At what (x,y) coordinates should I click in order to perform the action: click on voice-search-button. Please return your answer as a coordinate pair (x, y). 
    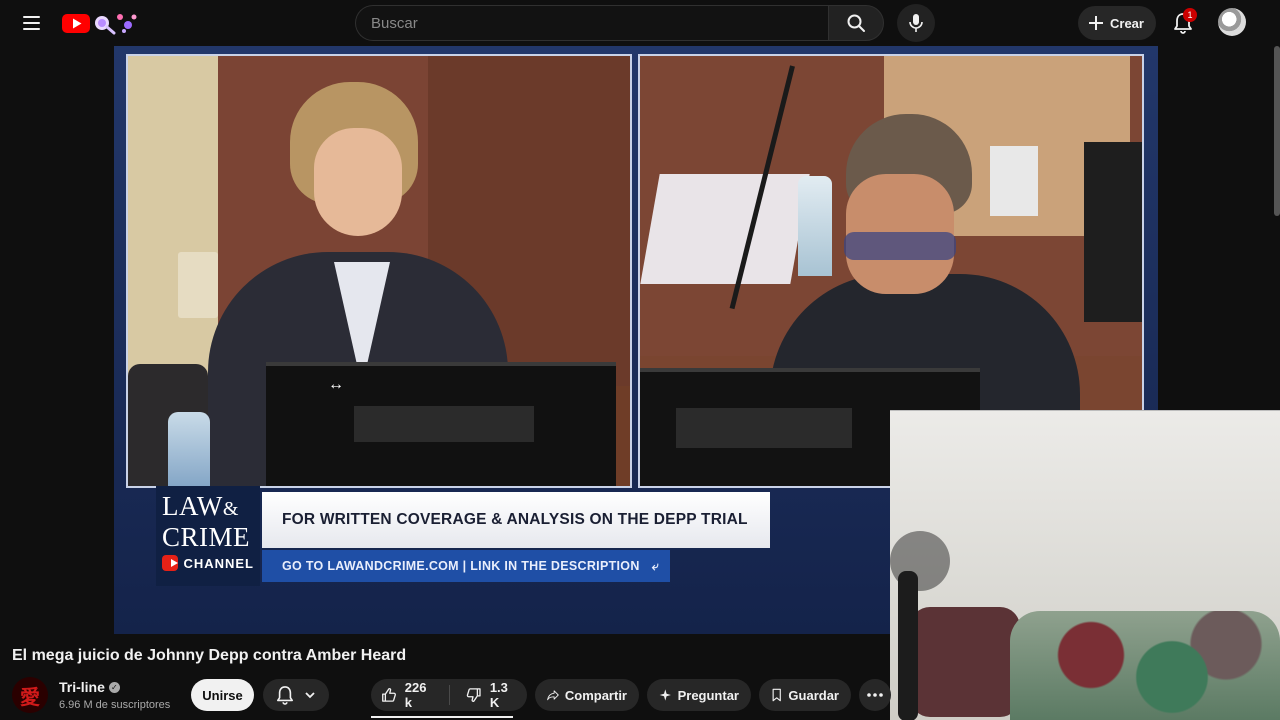
    Looking at the image, I should click on (916, 23).